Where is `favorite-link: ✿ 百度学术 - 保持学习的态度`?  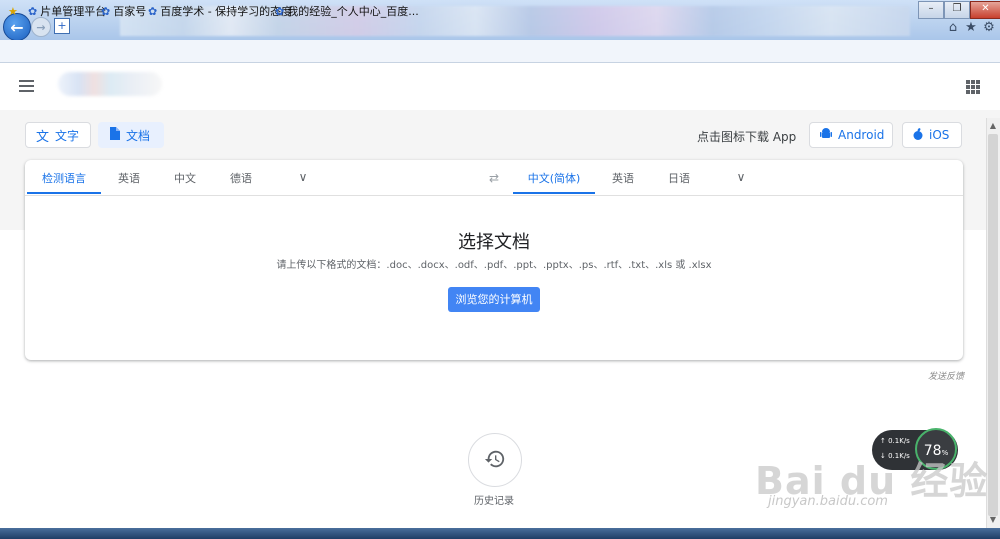 favorite-link: ✿ 百度学术 - 保持学习的态度 is located at coordinates (220, 11).